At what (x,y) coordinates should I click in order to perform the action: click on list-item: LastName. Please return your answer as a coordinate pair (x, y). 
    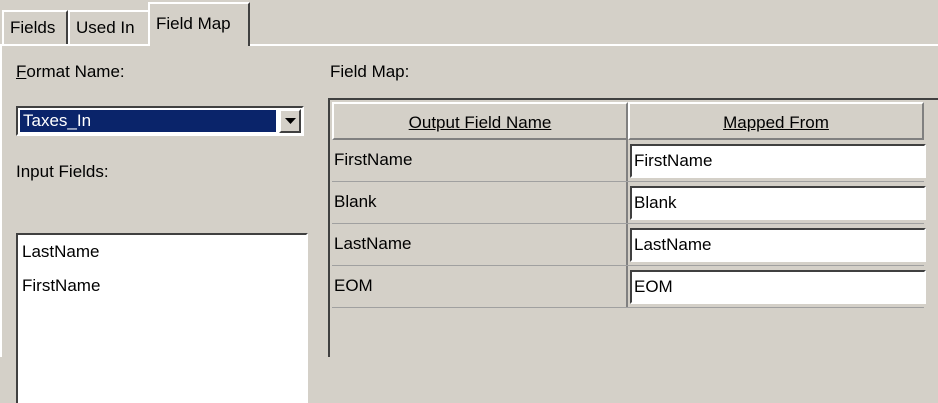
    Looking at the image, I should click on (162, 252).